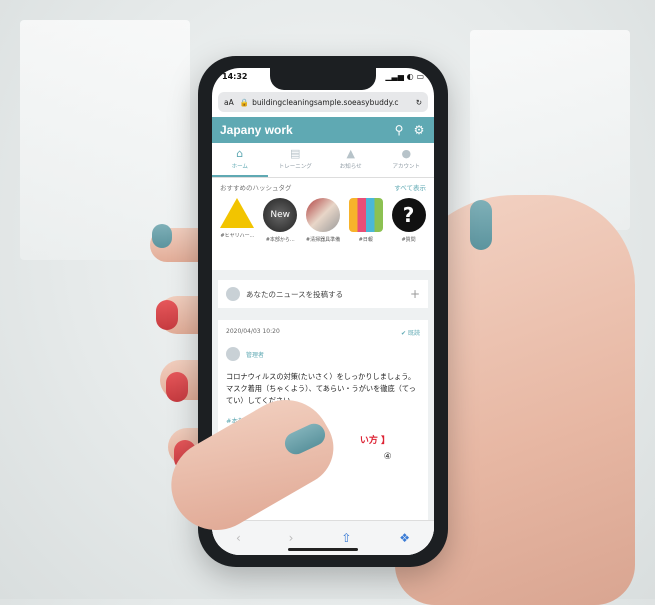 This screenshot has width=655, height=605. Describe the element at coordinates (229, 102) in the screenshot. I see `reader-mode-button: aA` at that location.